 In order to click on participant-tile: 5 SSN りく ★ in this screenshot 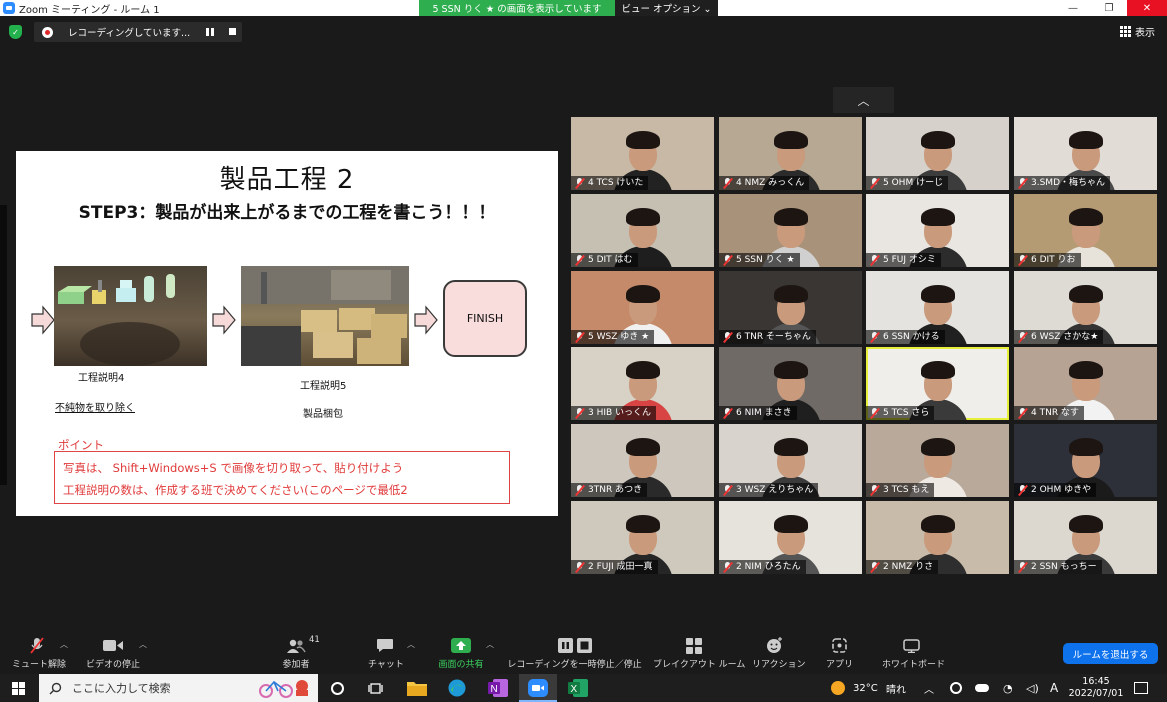, I will do `click(790, 230)`.